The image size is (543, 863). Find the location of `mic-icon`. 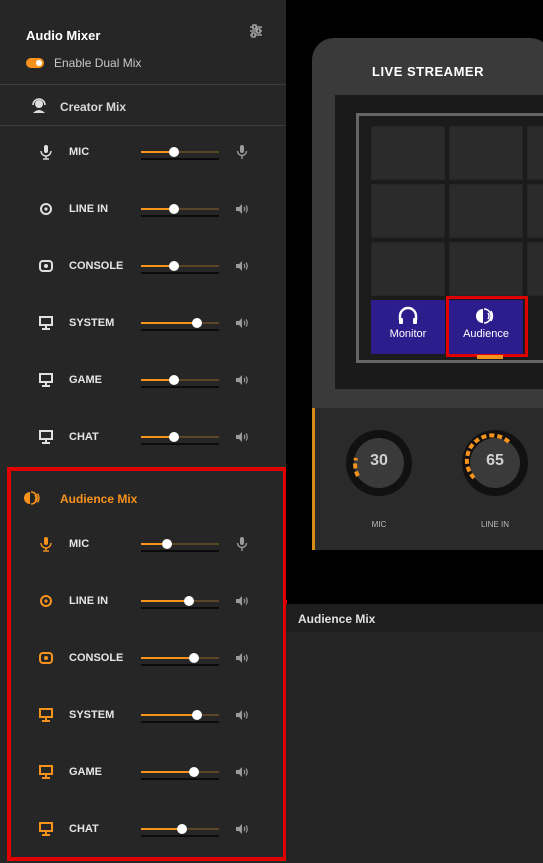

mic-icon is located at coordinates (46, 152).